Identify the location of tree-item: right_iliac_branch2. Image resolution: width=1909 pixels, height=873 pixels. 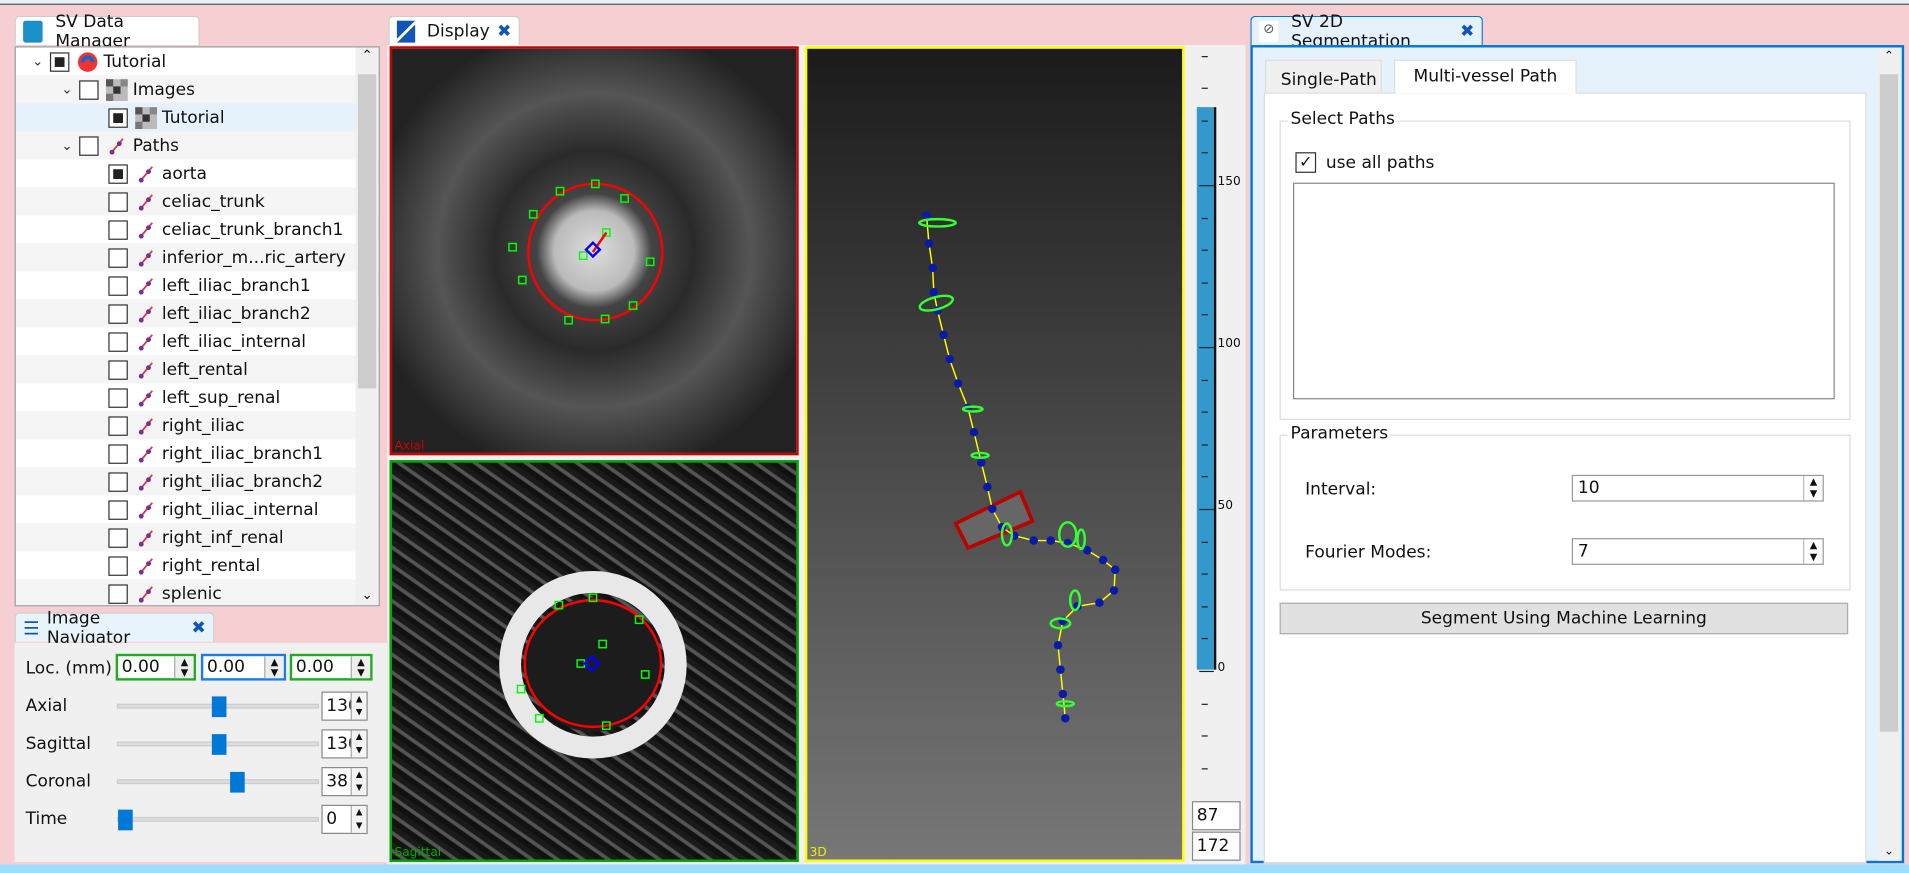
(197, 481).